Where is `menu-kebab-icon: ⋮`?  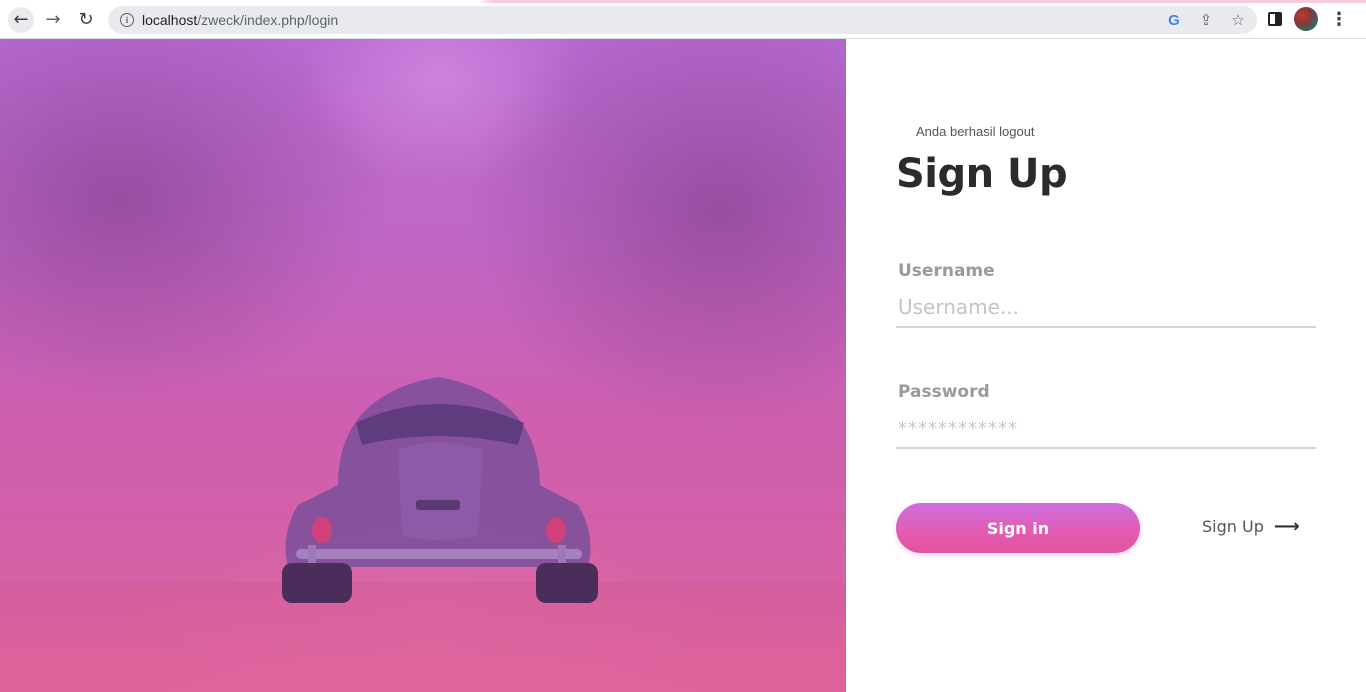 menu-kebab-icon: ⋮ is located at coordinates (1339, 19).